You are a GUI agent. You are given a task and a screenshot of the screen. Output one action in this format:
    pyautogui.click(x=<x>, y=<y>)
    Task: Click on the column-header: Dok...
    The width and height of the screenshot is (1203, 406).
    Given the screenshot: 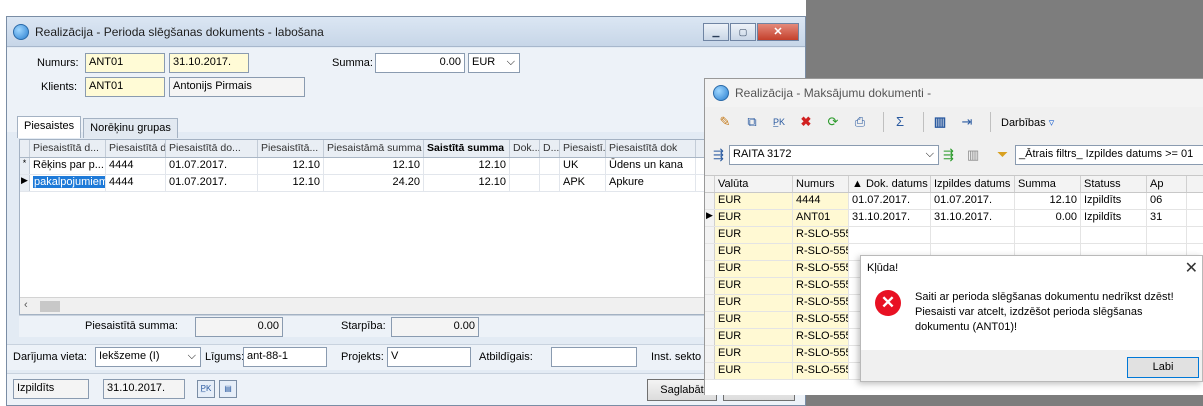 What is the action you would take?
    pyautogui.click(x=525, y=148)
    